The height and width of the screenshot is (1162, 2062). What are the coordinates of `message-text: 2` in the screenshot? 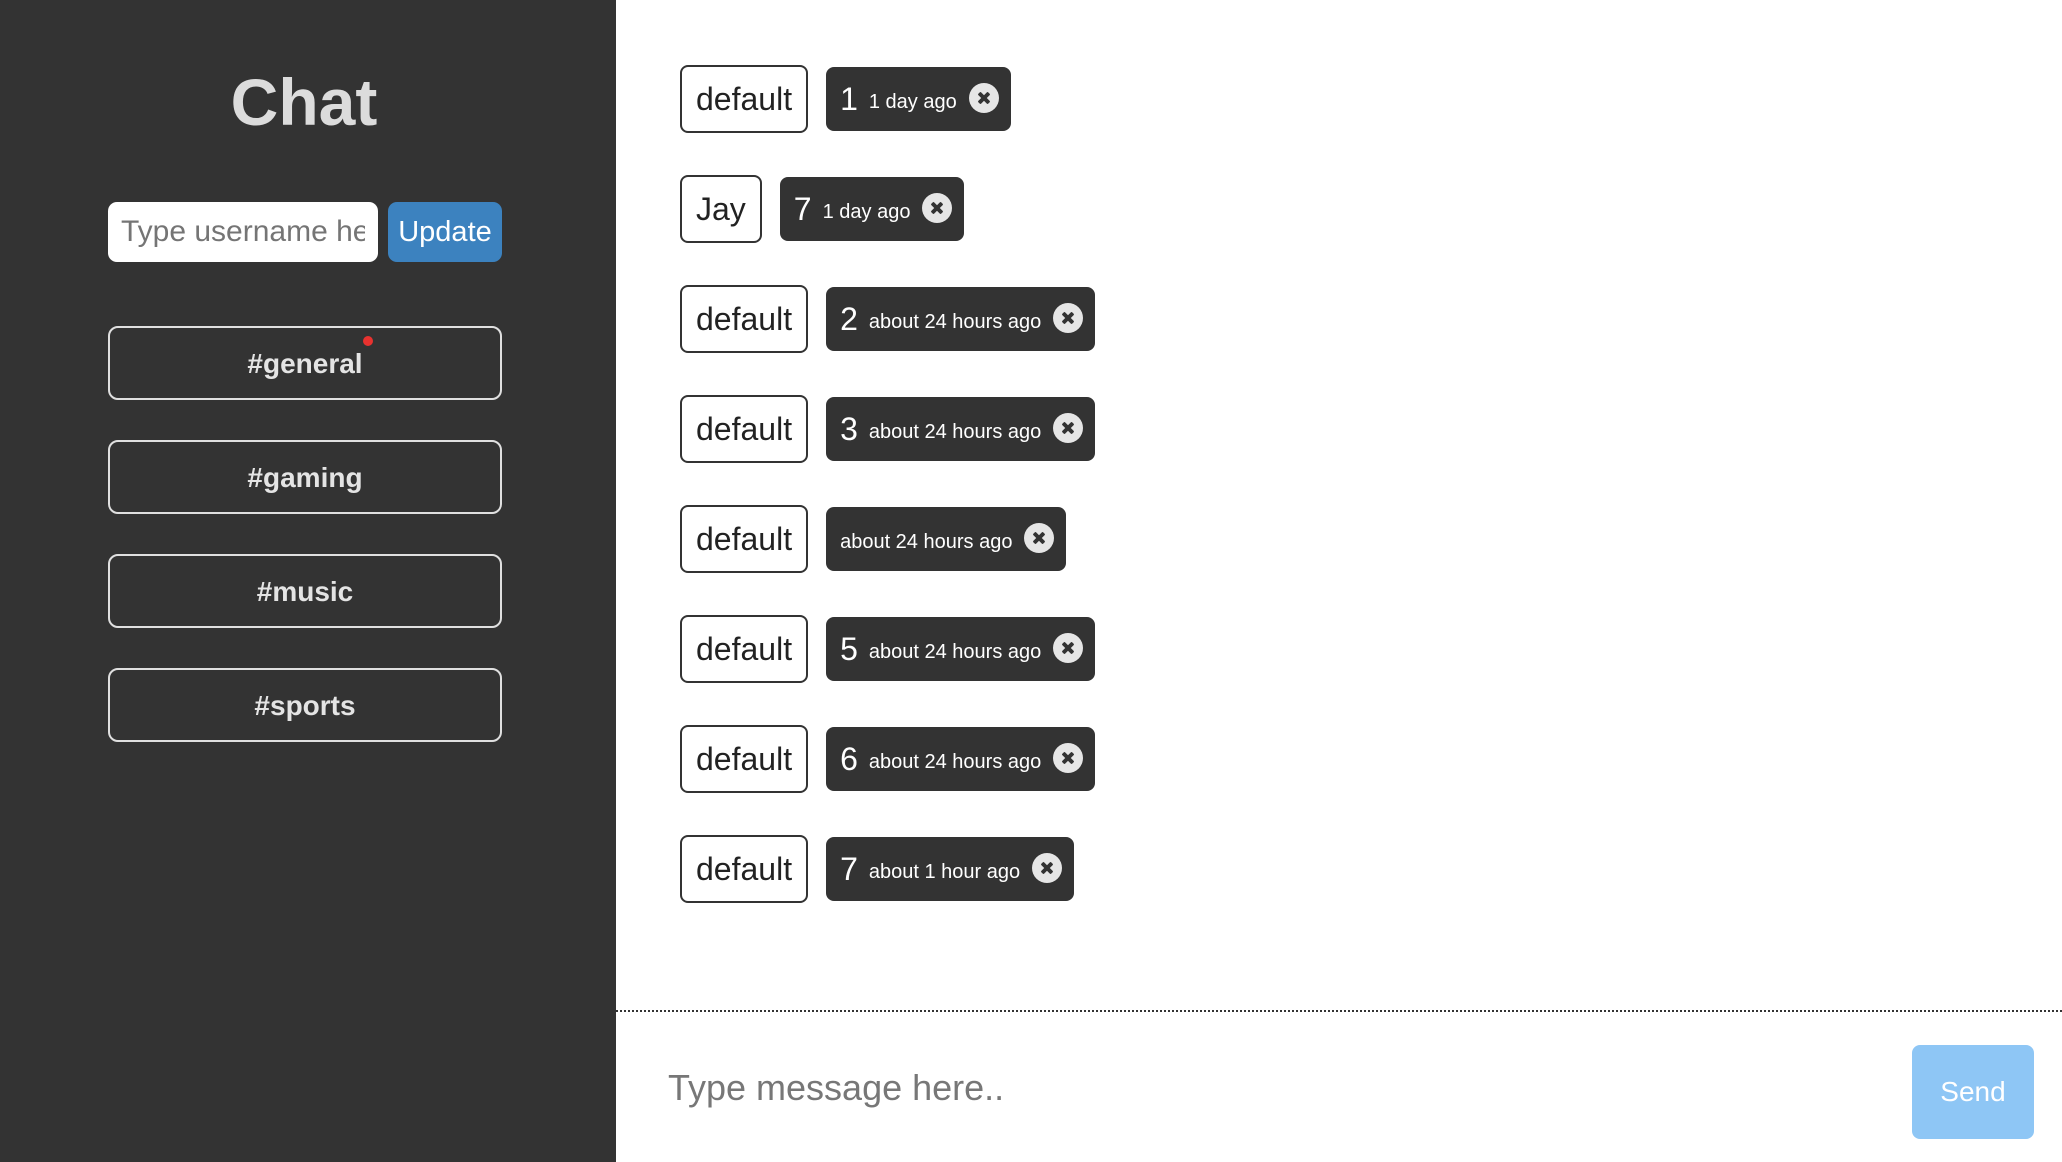 It's located at (849, 318).